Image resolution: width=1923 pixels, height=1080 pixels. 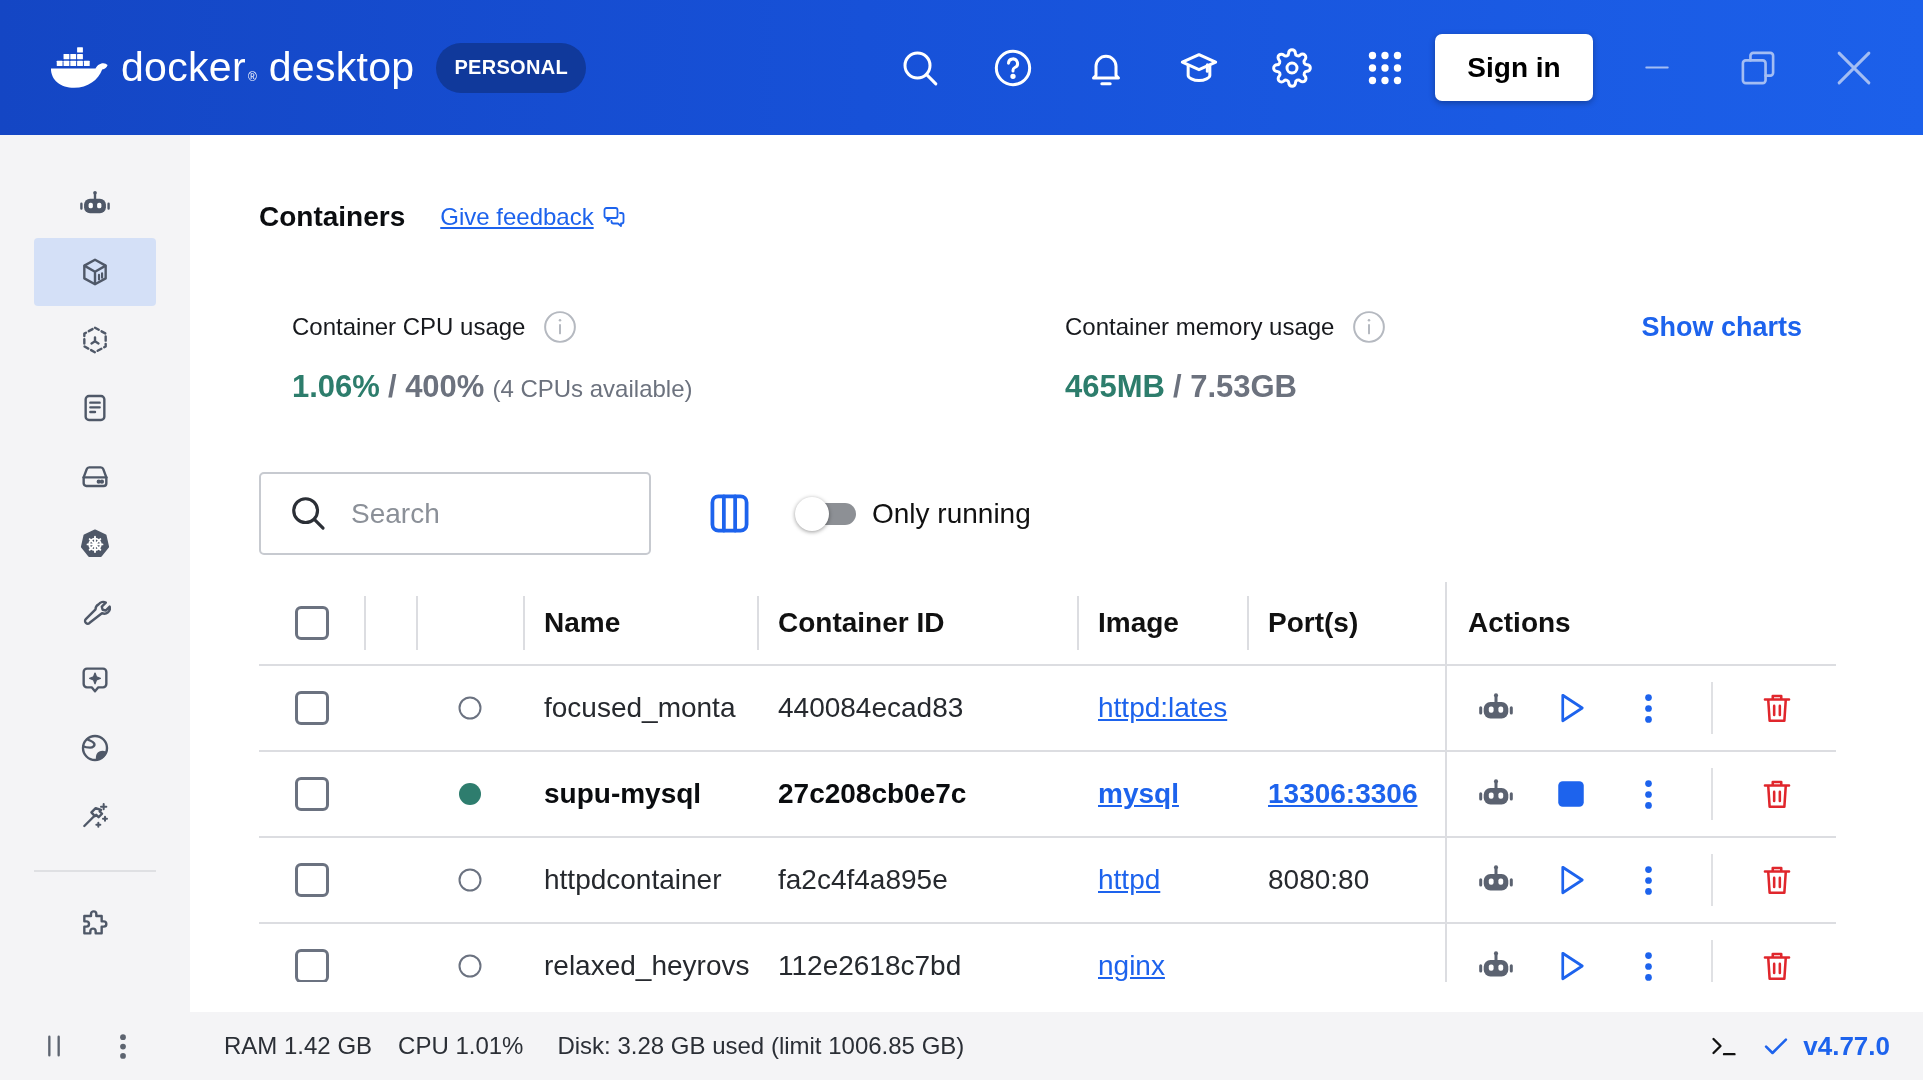 I want to click on columns-button, so click(x=729, y=513).